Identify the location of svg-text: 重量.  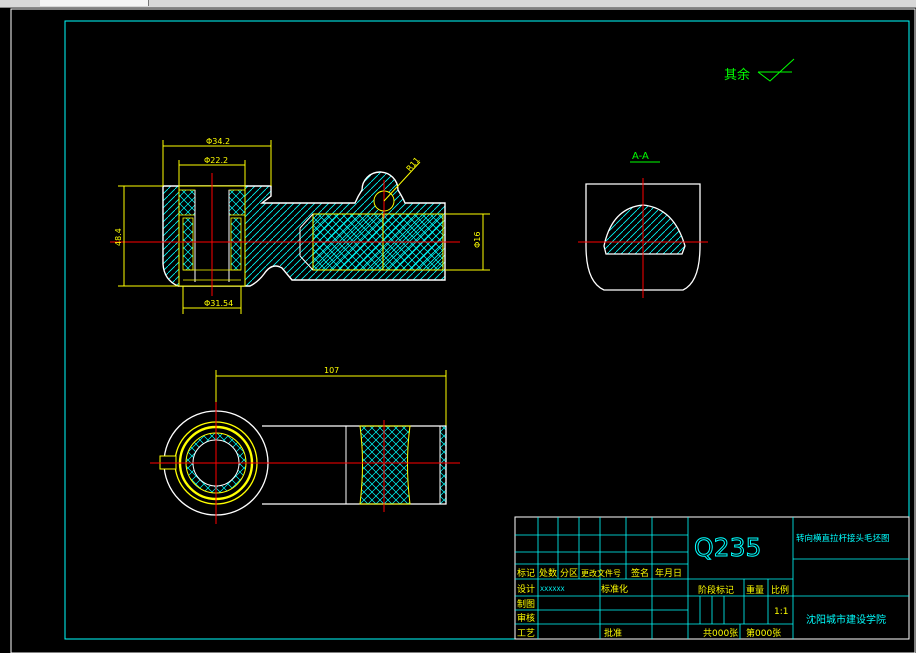
(755, 590).